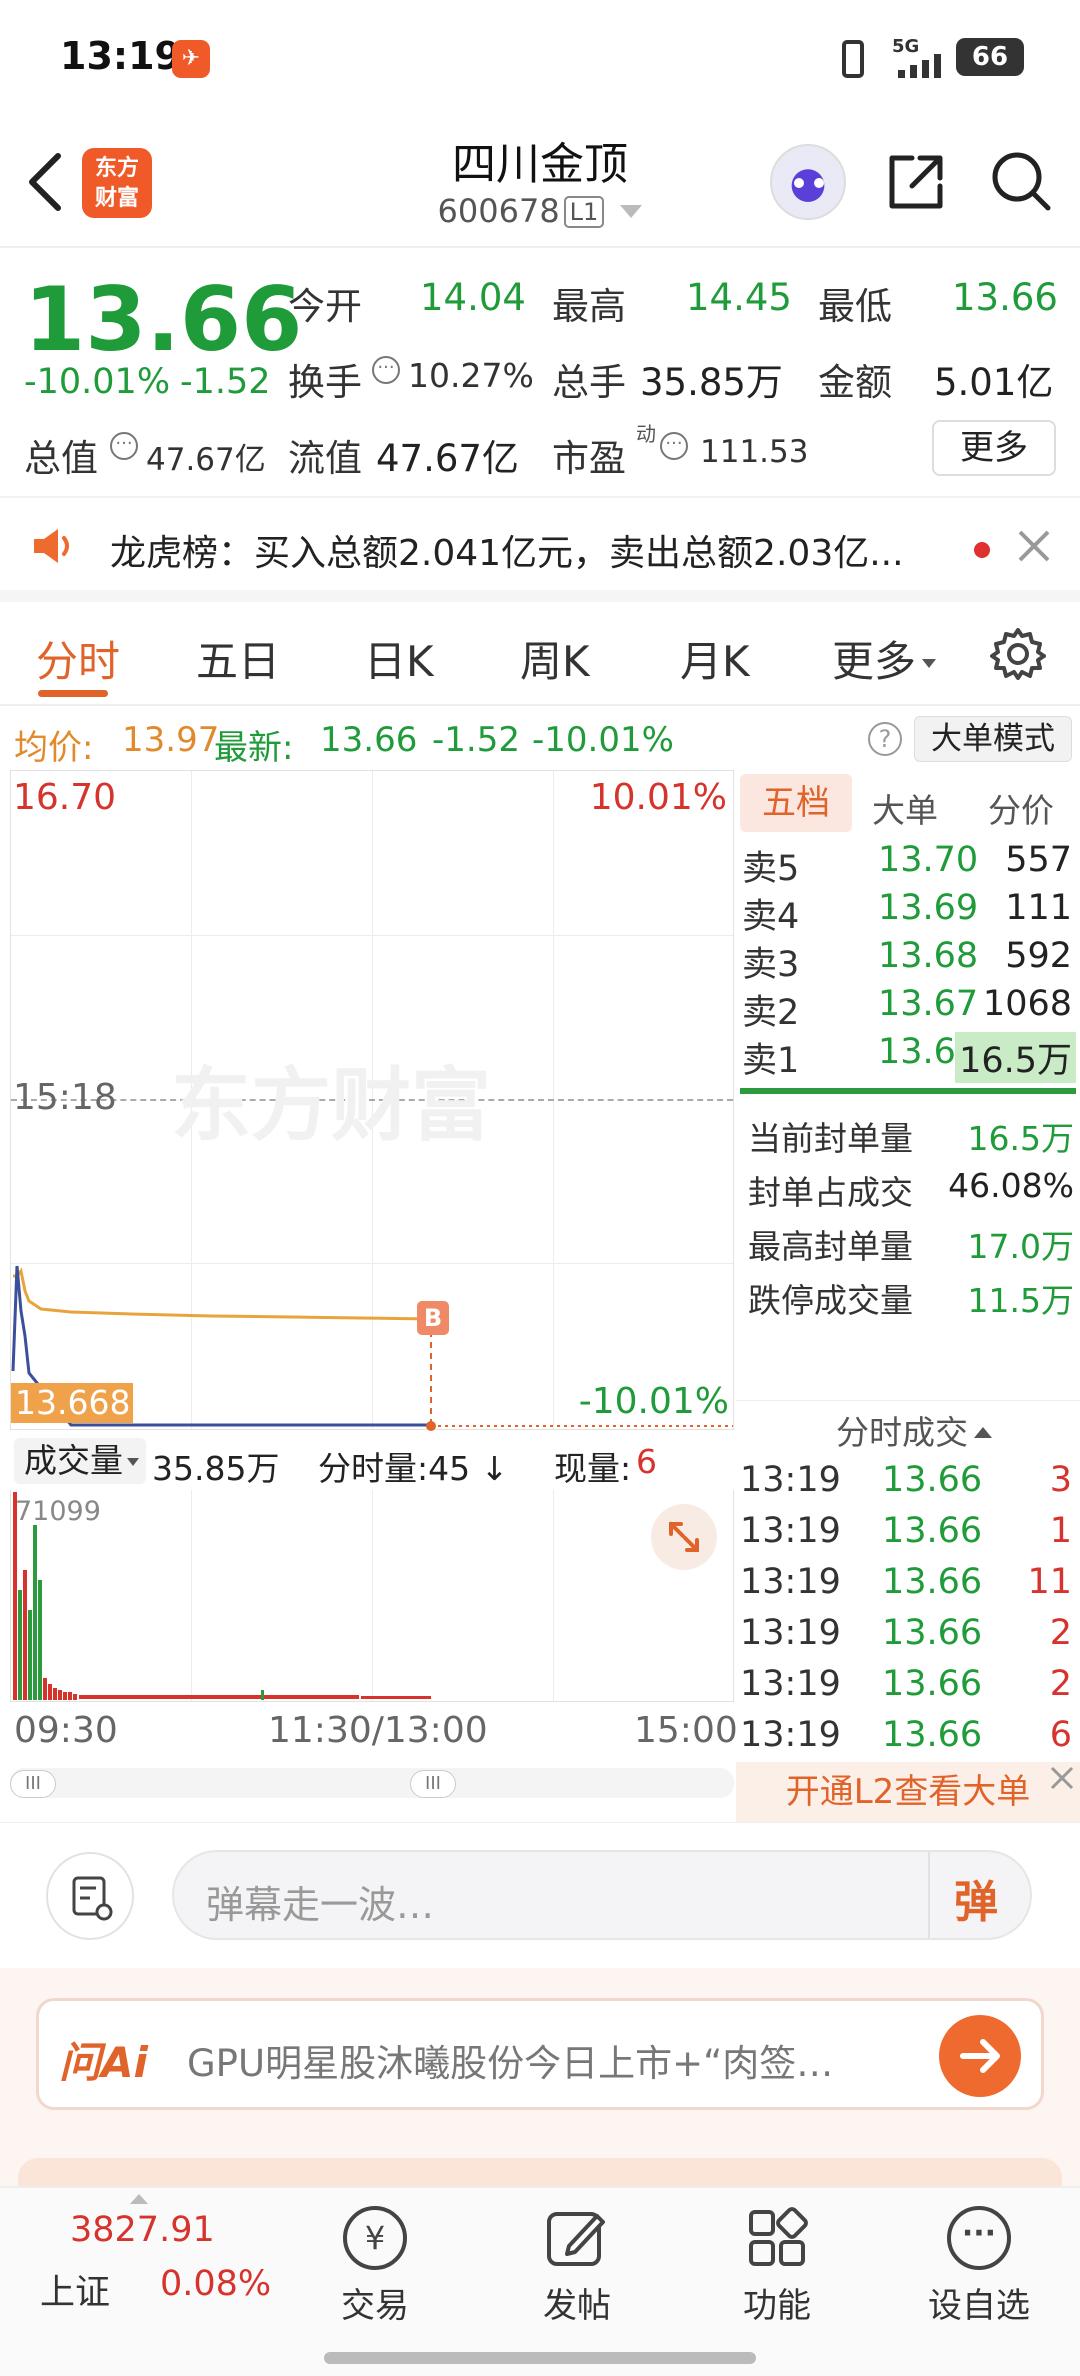  I want to click on tab-big-orders: 大单, so click(905, 808).